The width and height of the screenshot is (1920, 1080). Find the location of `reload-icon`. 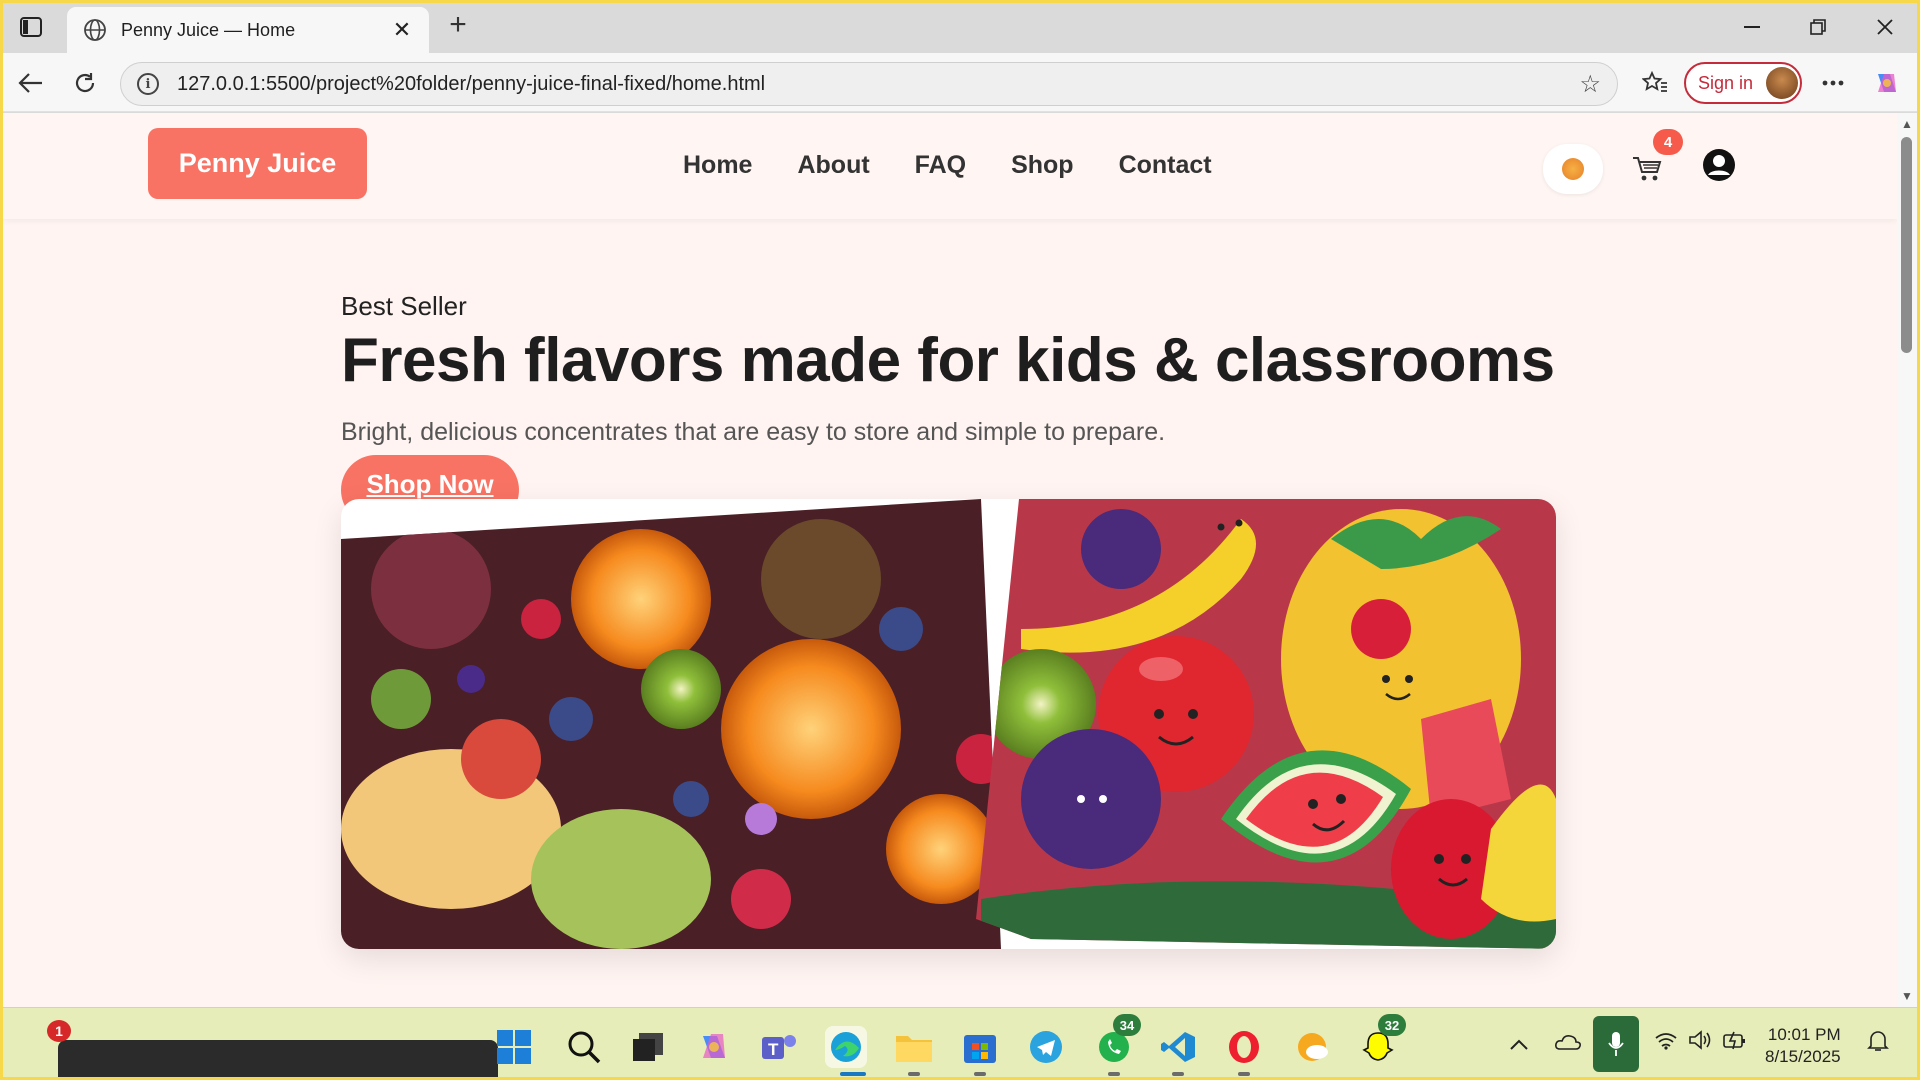

reload-icon is located at coordinates (85, 83).